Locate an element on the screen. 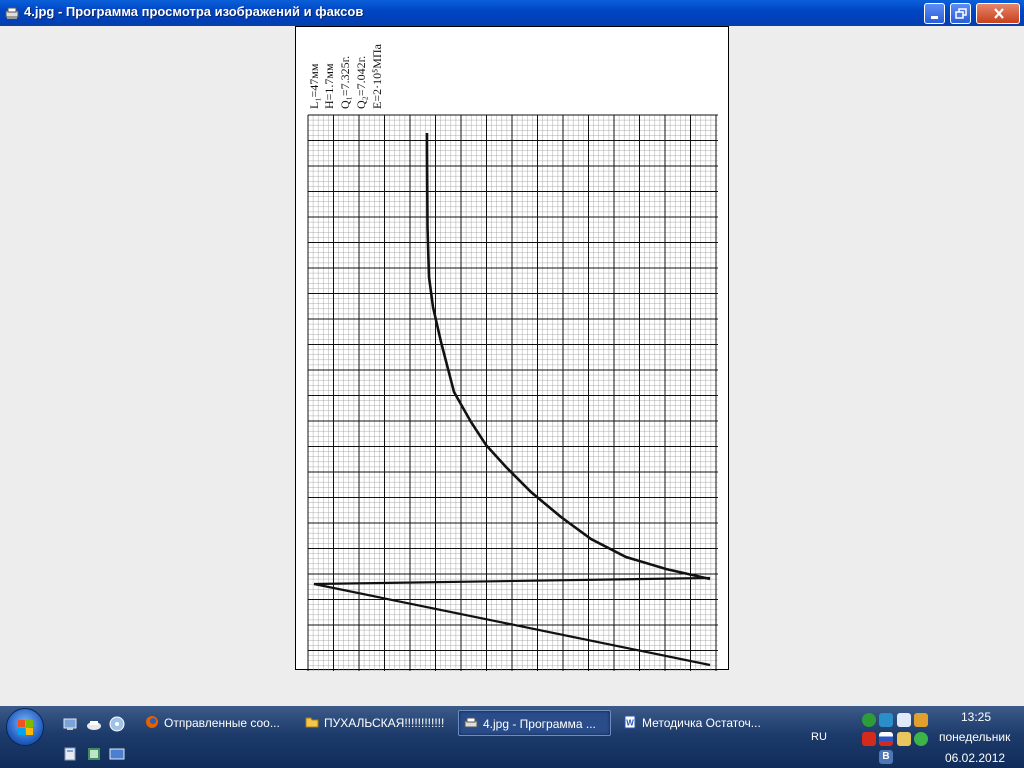 This screenshot has width=1024, height=768. power-icon is located at coordinates (921, 720).